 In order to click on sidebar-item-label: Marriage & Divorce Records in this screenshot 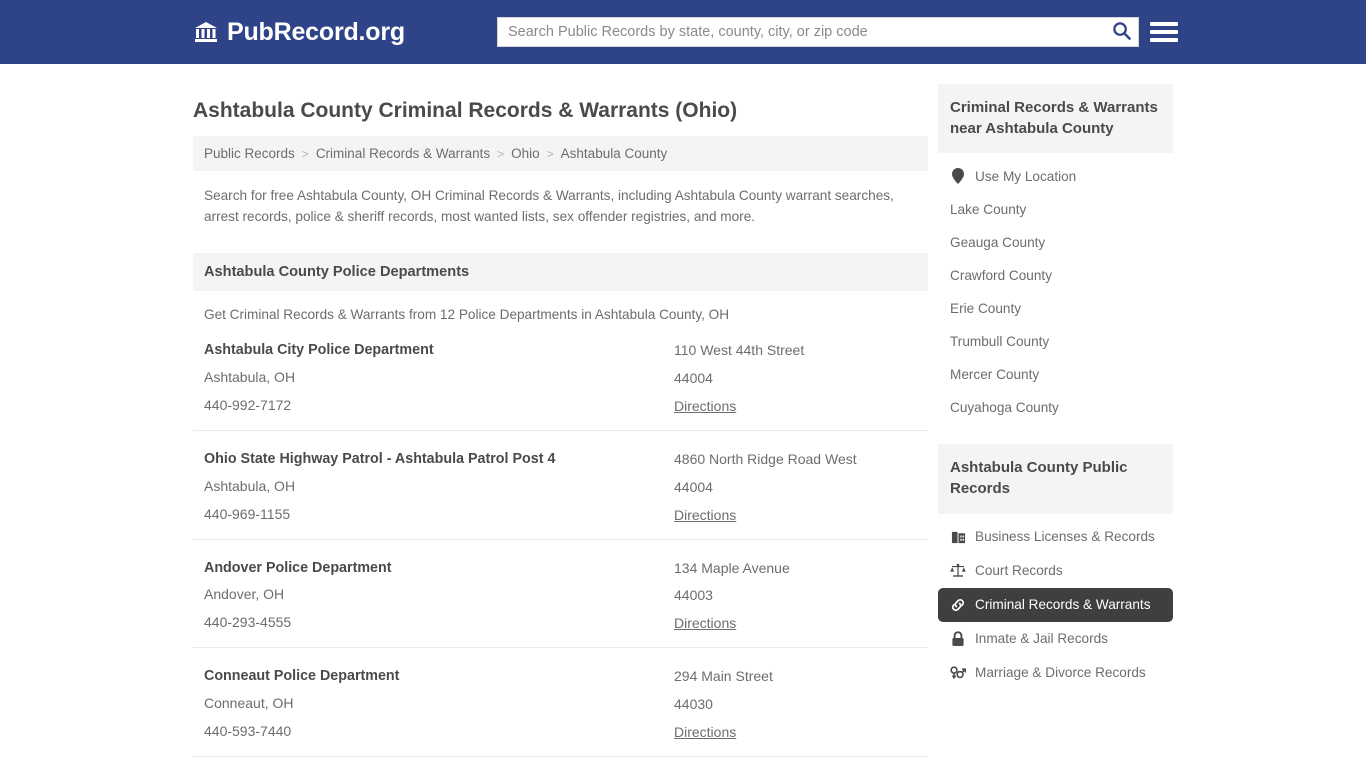, I will do `click(1060, 673)`.